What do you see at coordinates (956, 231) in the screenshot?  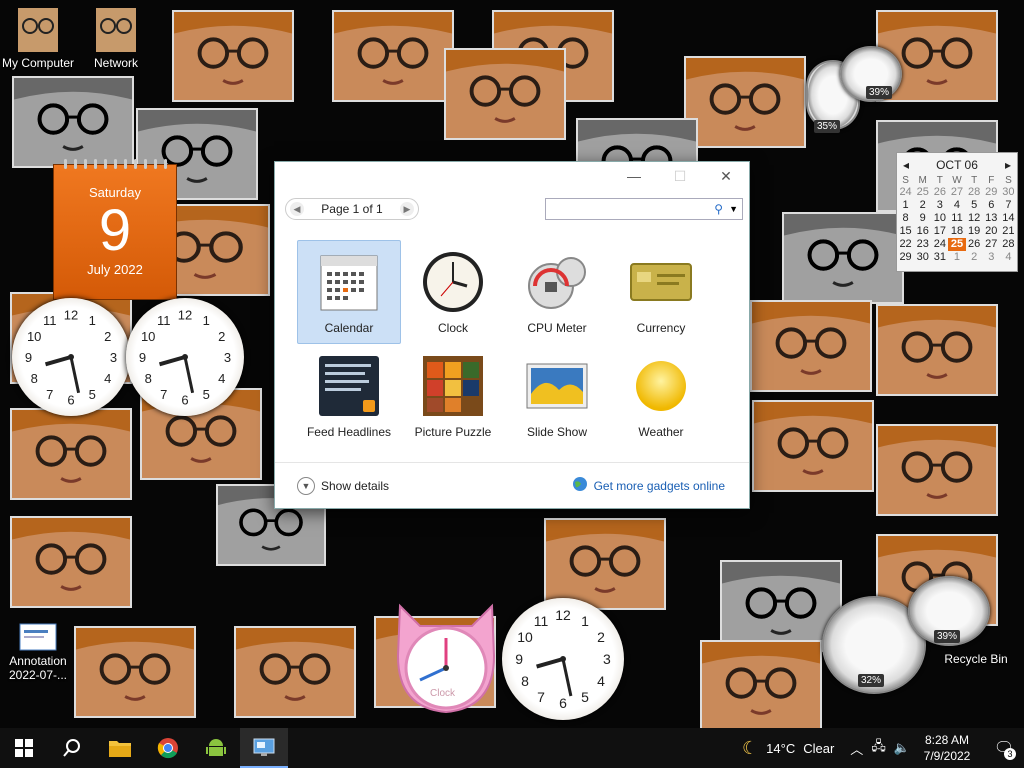 I see `calendar-day: 18` at bounding box center [956, 231].